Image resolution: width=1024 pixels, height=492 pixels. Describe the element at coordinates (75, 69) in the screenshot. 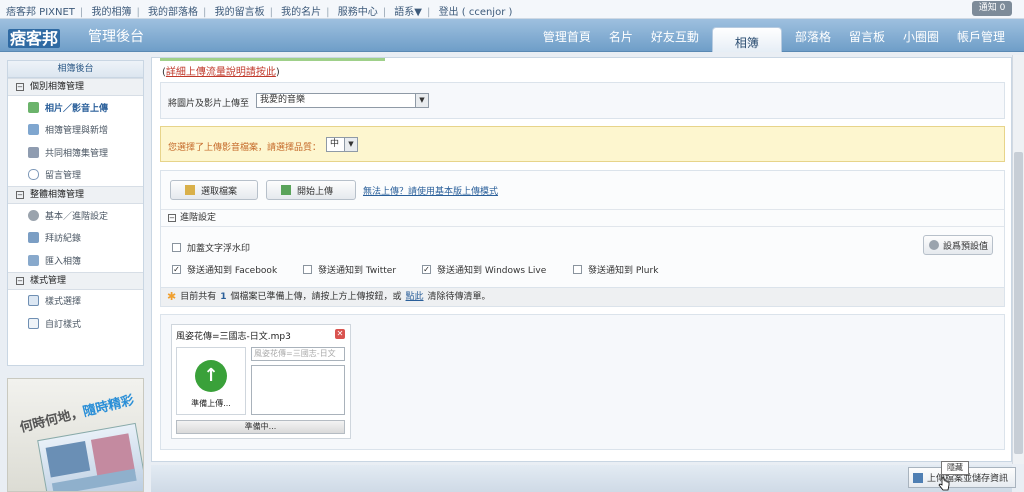

I see `sidebar-title: 相簿後台` at that location.